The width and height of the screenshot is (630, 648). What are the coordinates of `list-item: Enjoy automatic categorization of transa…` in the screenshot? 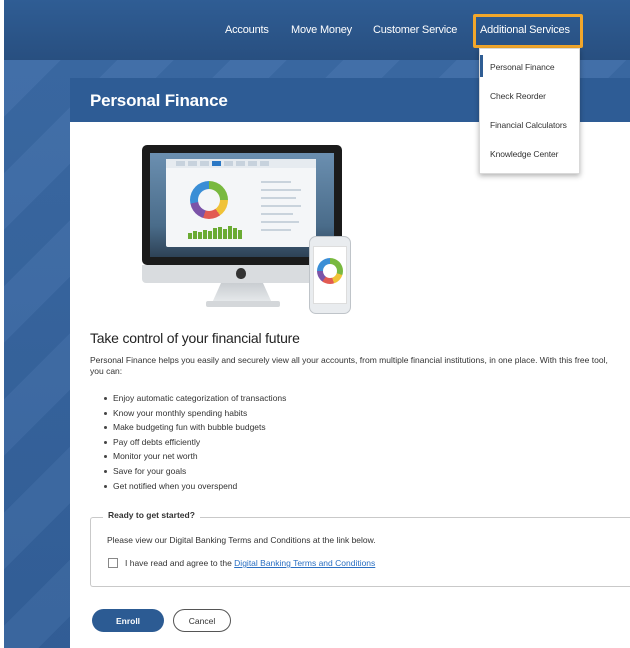 It's located at (195, 398).